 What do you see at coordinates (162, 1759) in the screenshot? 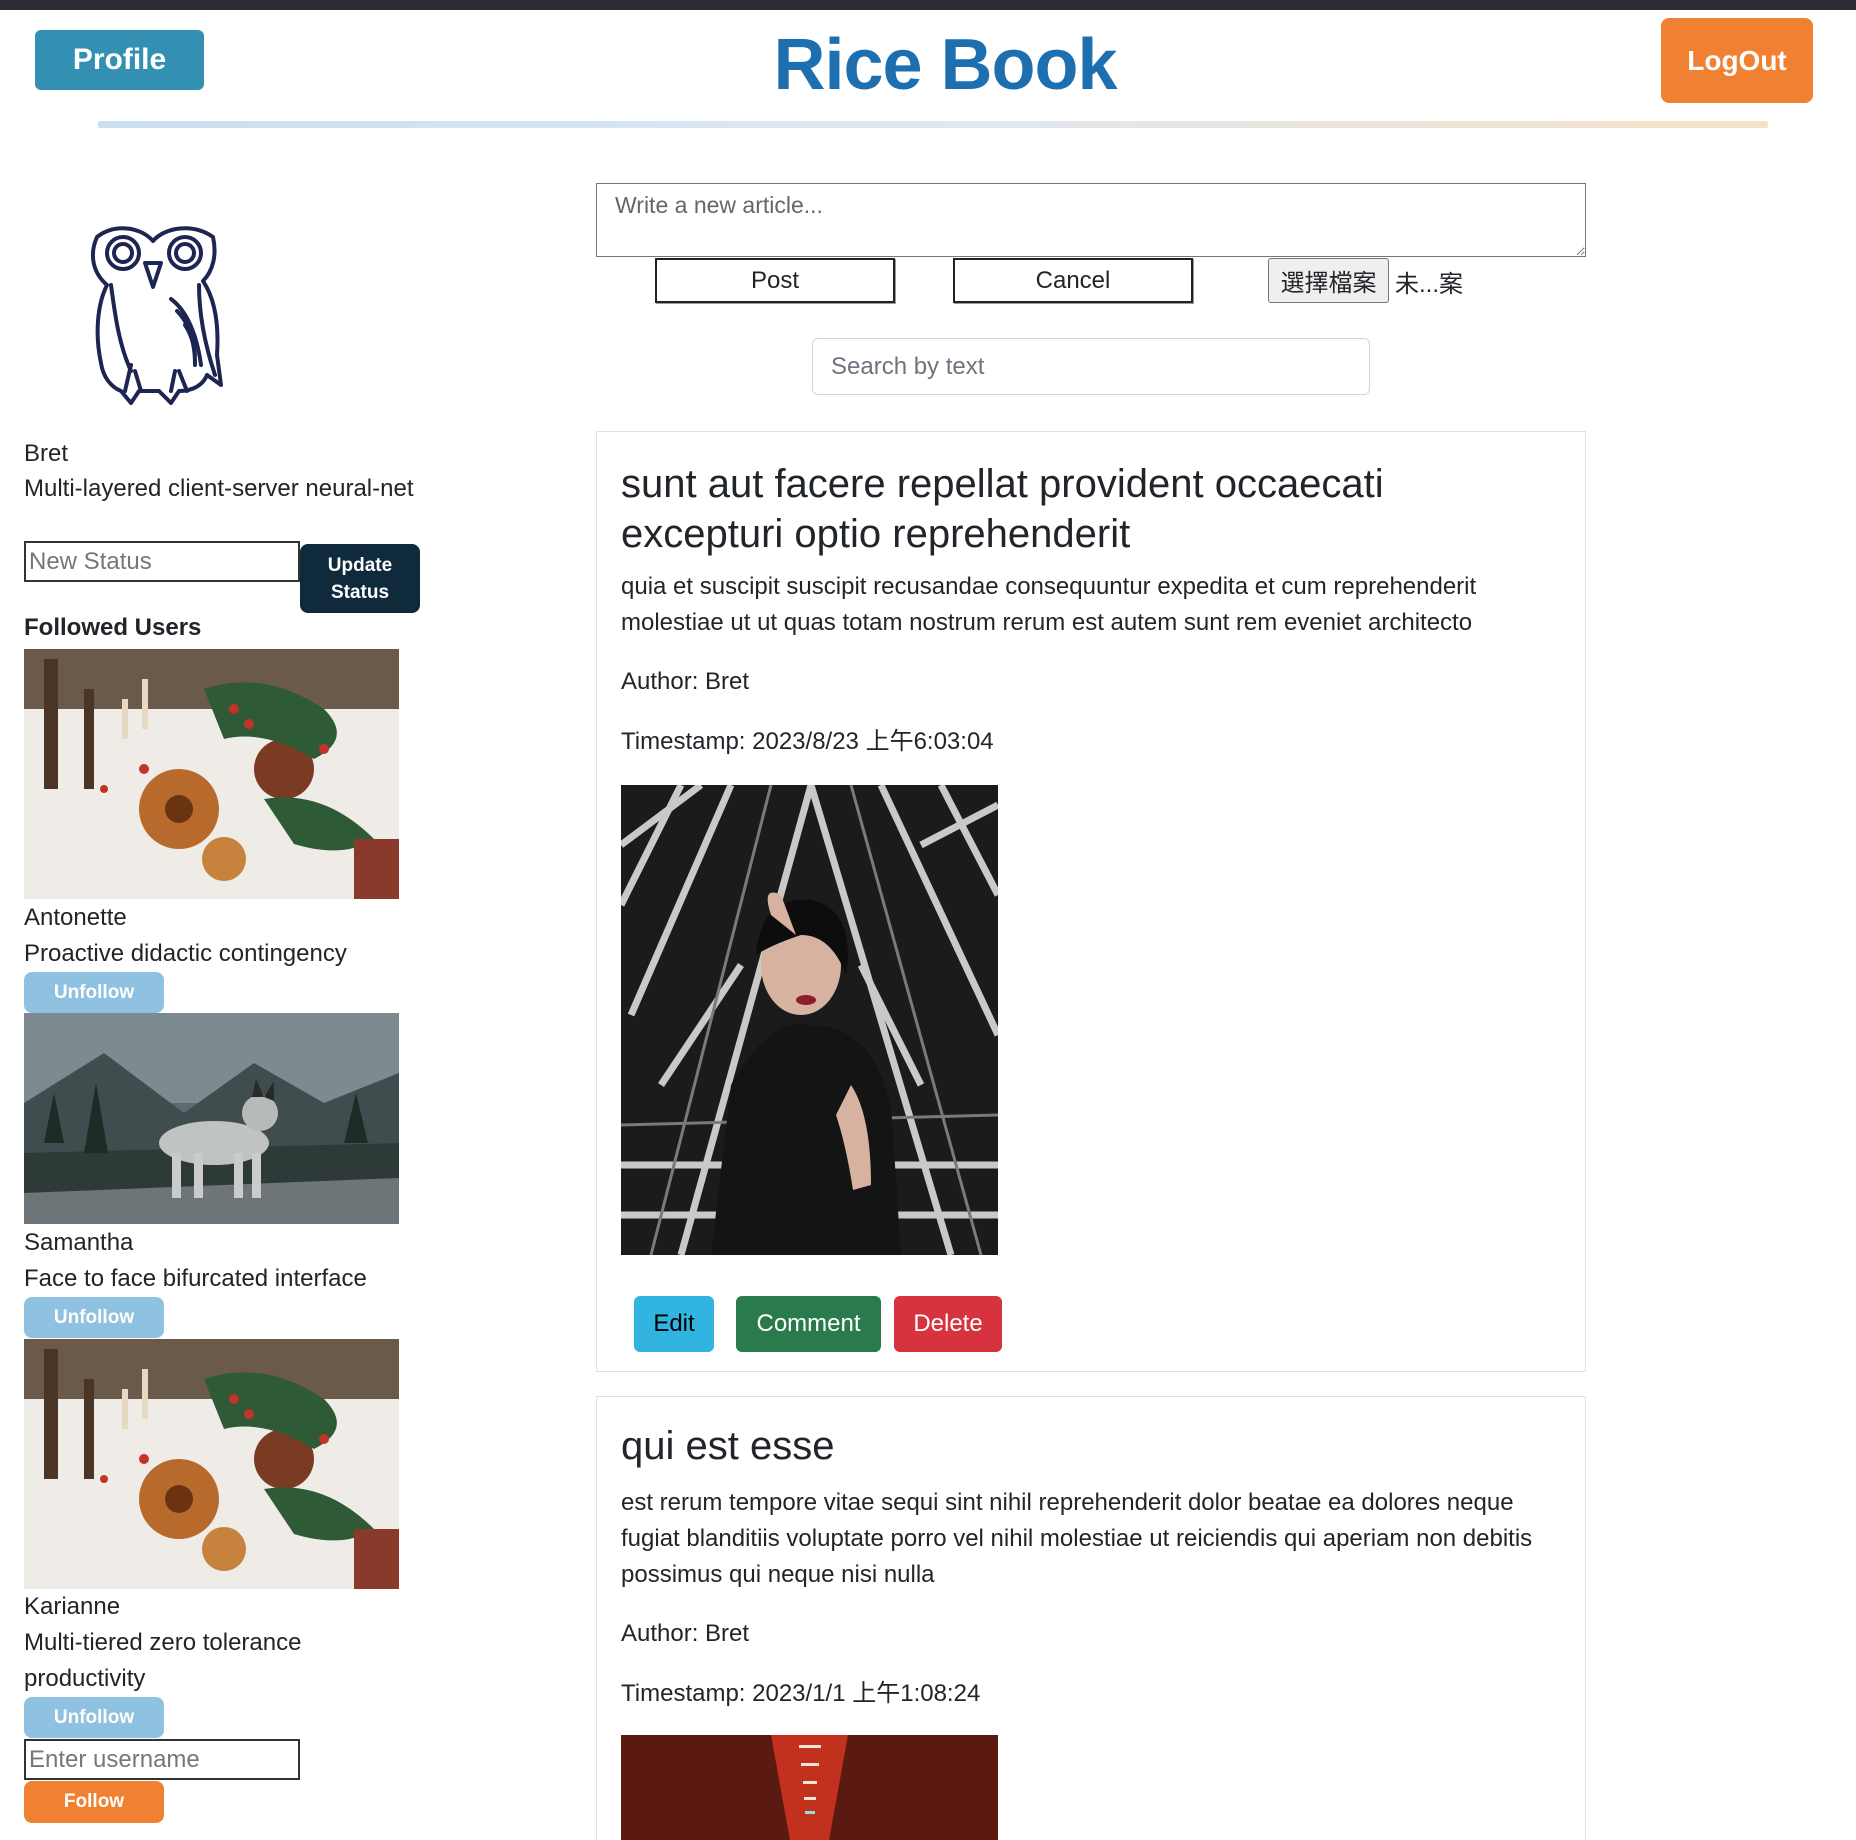
I see `follow-username-input` at bounding box center [162, 1759].